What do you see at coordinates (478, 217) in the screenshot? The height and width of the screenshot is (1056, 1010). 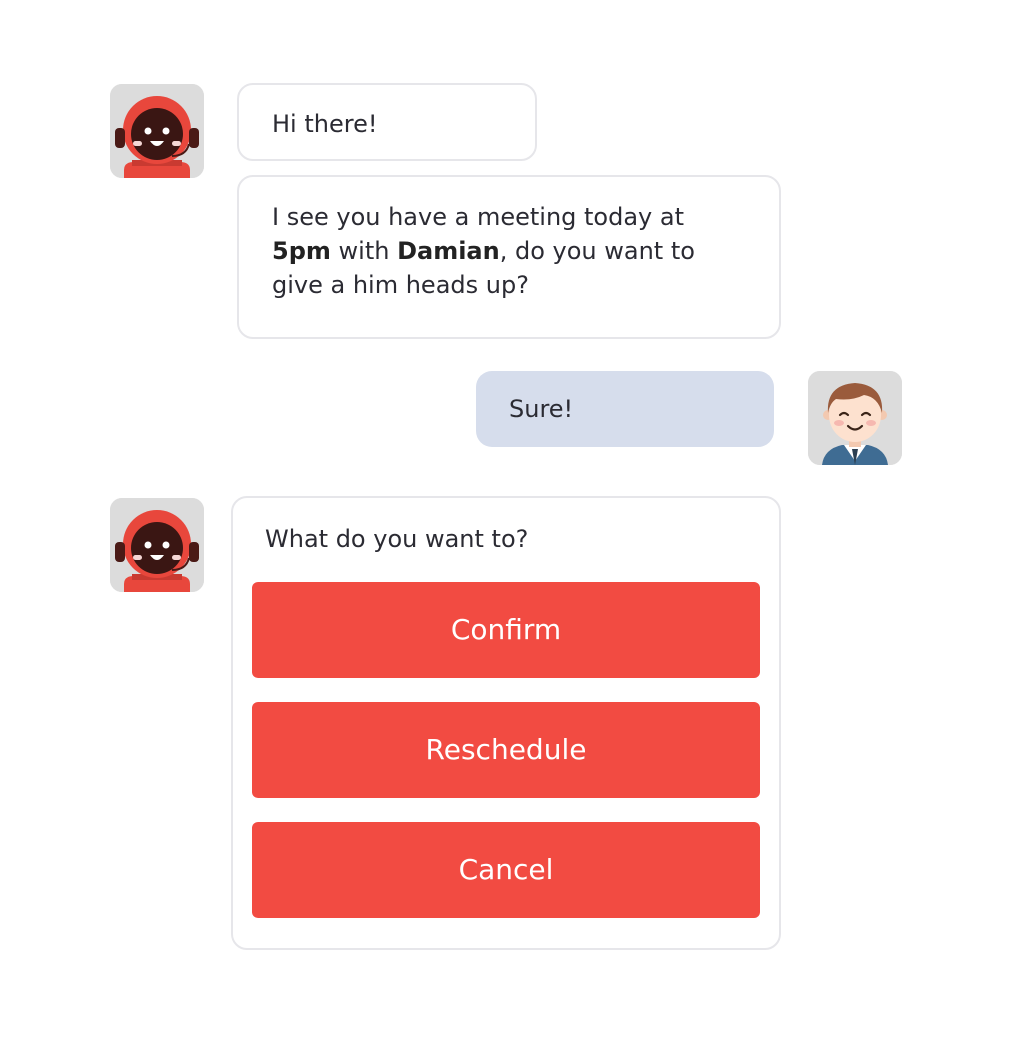 I see `meeting-text-prefix: I see you have a meeting today at` at bounding box center [478, 217].